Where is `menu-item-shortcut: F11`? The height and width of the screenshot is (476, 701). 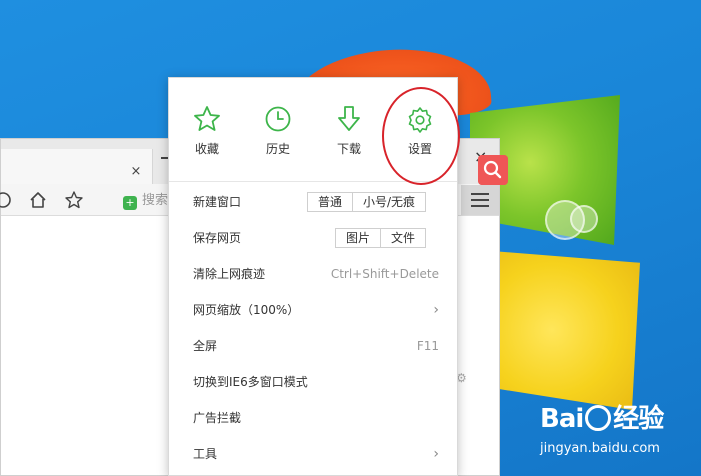 menu-item-shortcut: F11 is located at coordinates (427, 346).